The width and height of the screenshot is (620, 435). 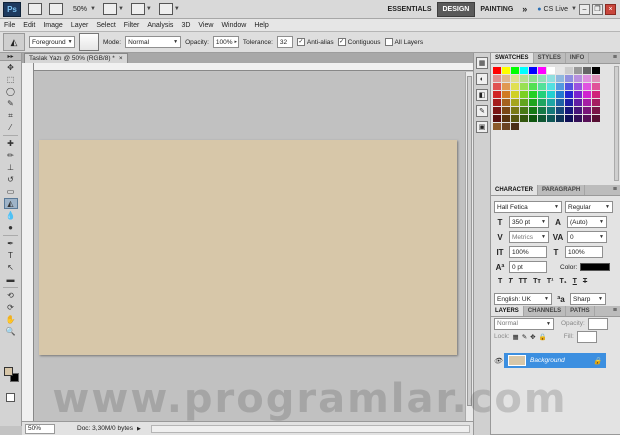 What do you see at coordinates (11, 227) in the screenshot?
I see `dodge-tool-icon: ●` at bounding box center [11, 227].